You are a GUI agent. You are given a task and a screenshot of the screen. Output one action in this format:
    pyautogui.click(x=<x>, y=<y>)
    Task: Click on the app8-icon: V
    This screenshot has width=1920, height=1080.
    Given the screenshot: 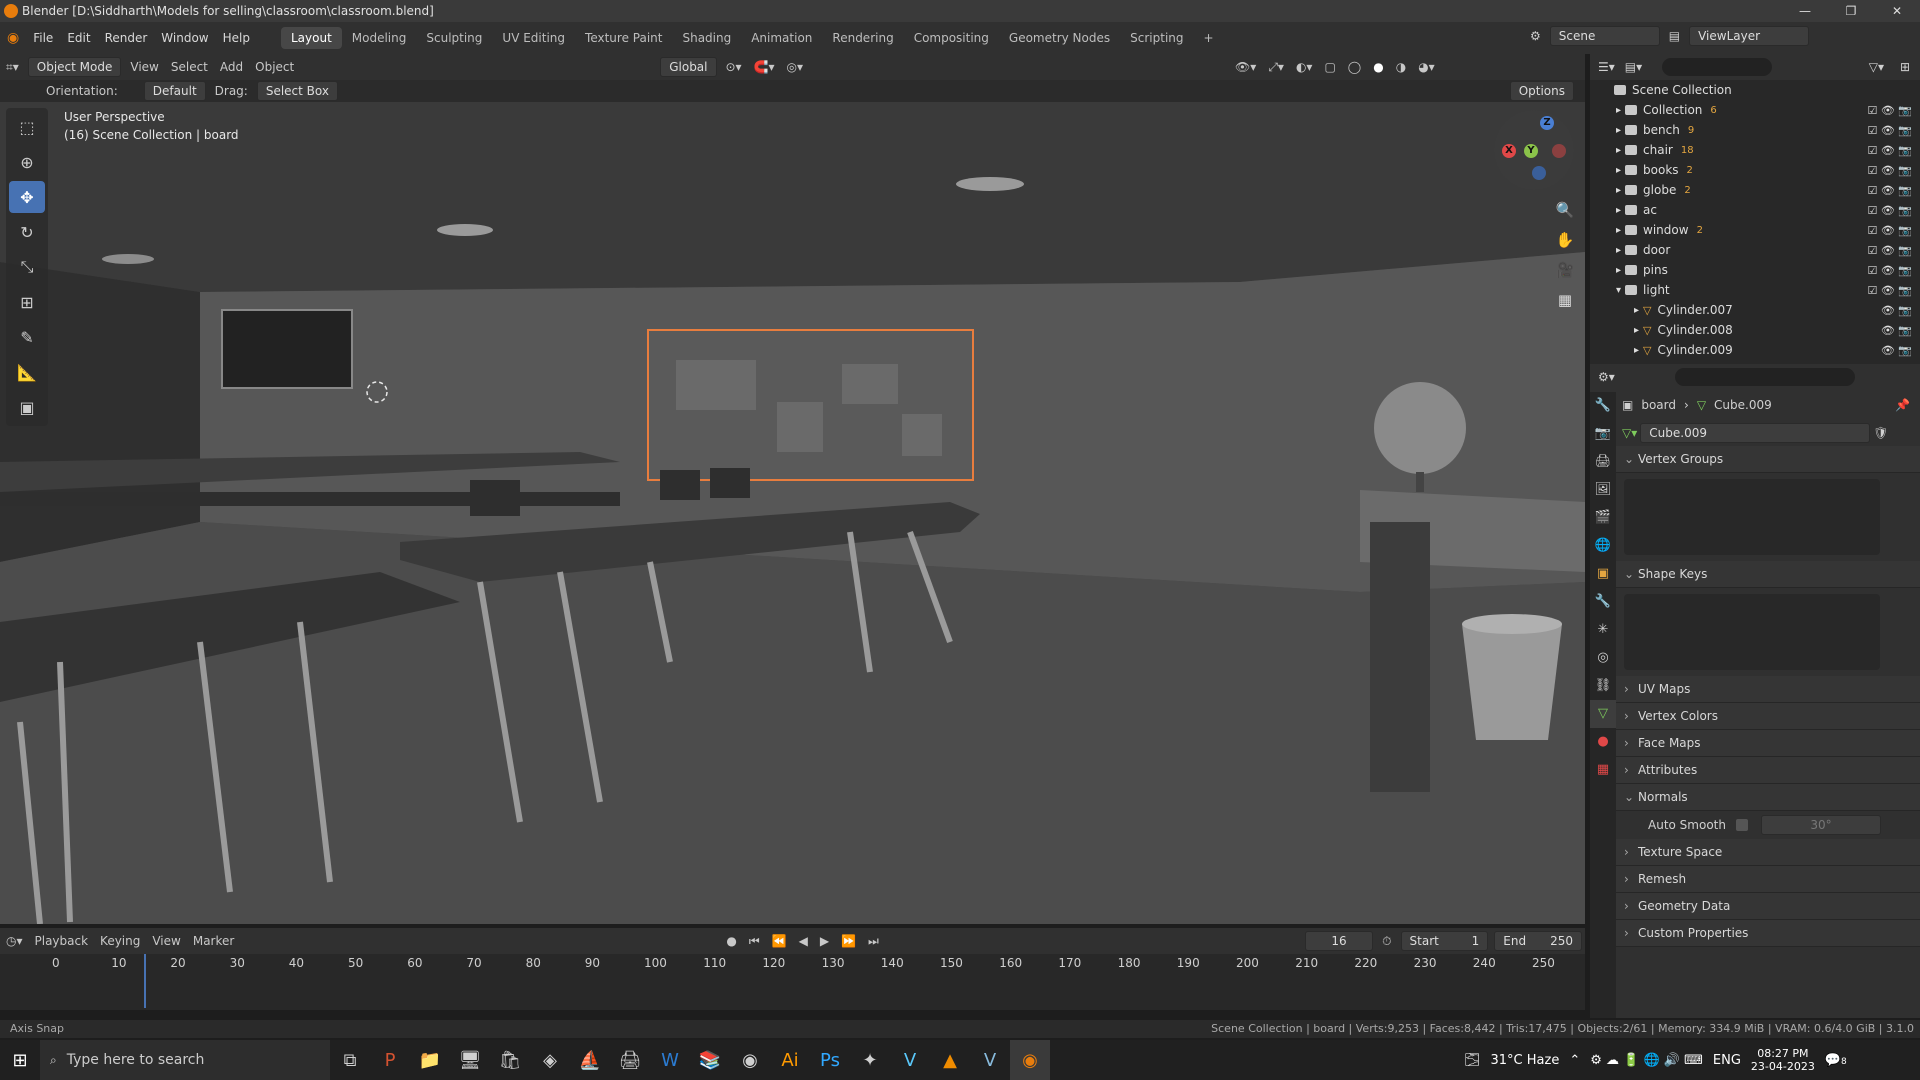 What is the action you would take?
    pyautogui.click(x=990, y=1060)
    